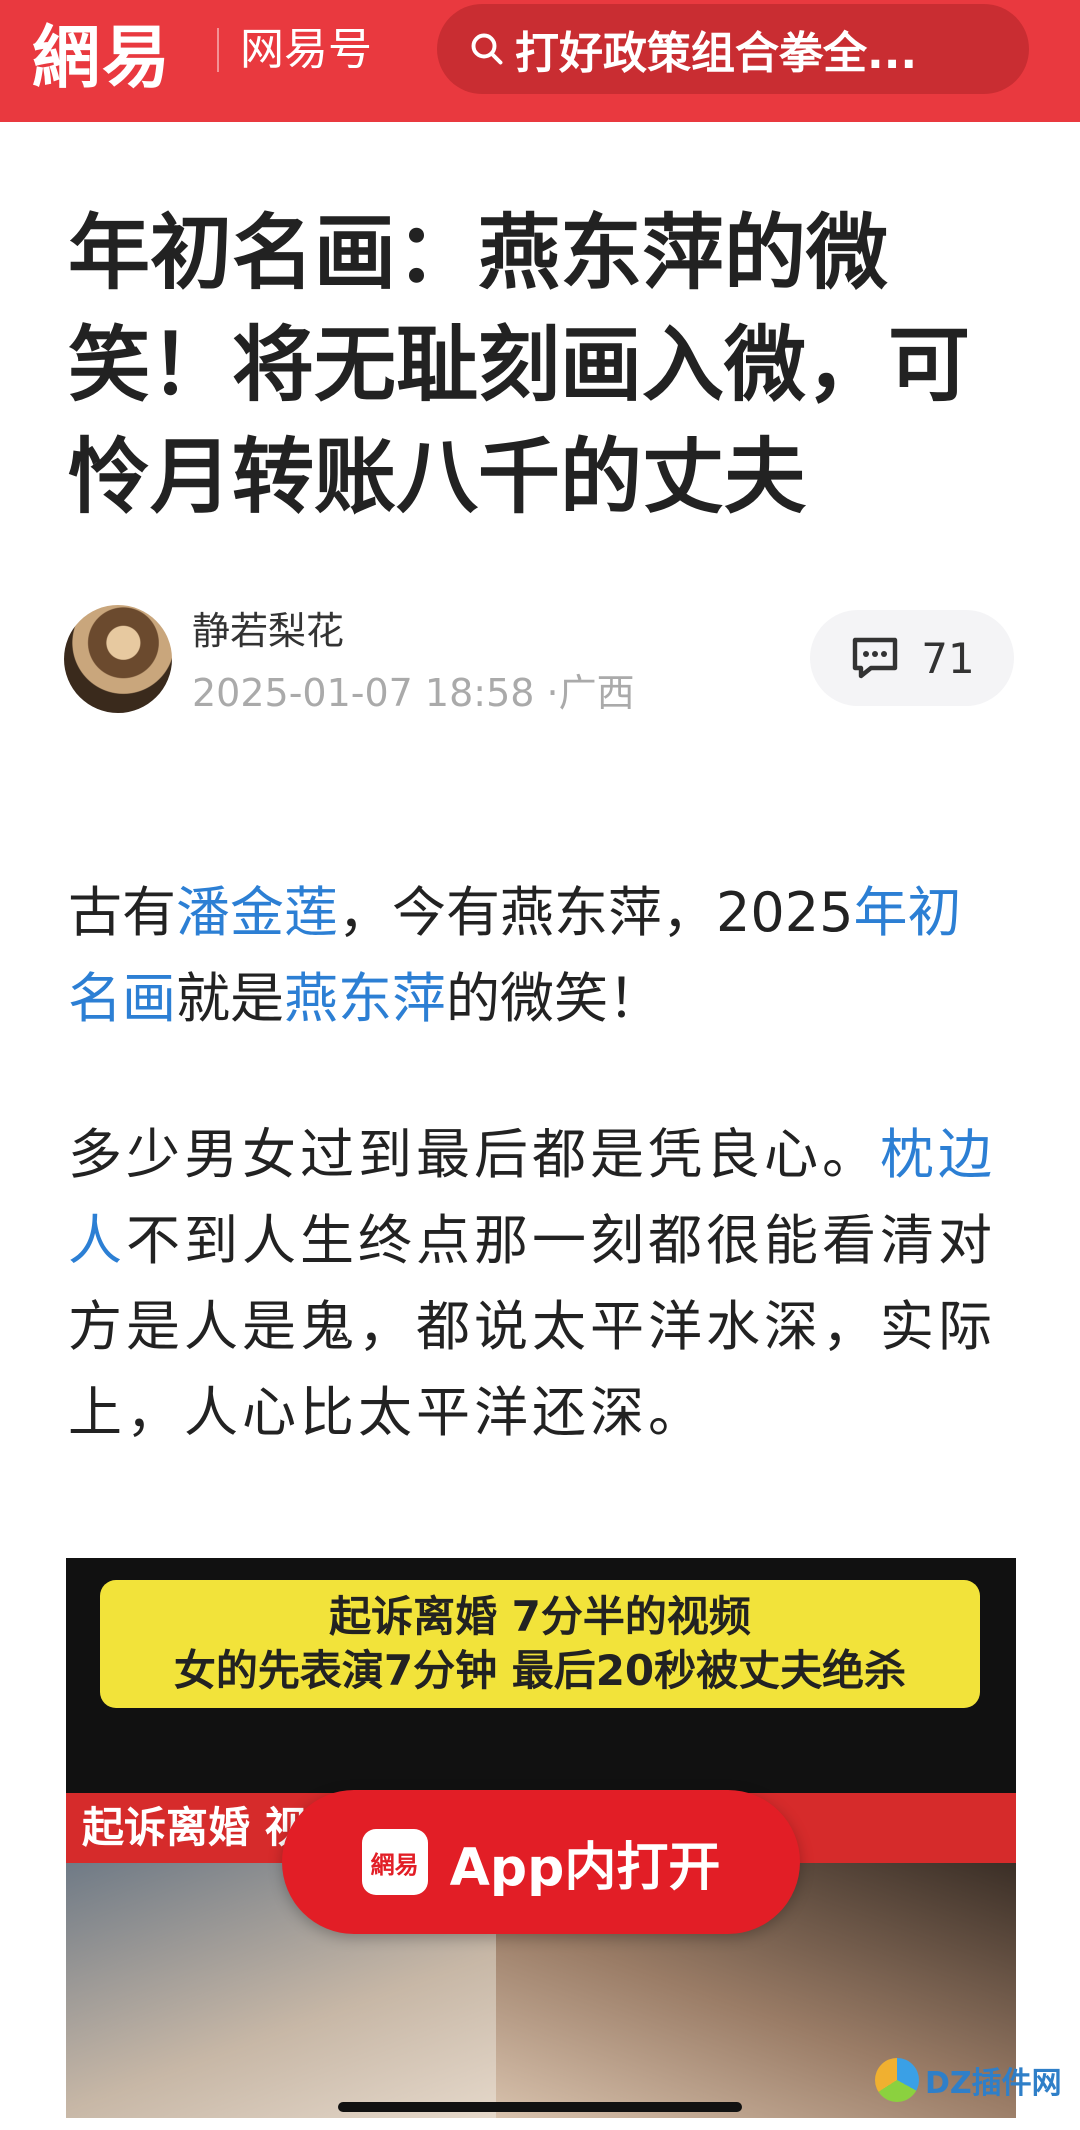 This screenshot has width=1080, height=2130. I want to click on article-title: 年初名画：燕东萍的微笑！将无耻刻画入微，可怜月转账八千的丈夫, so click(519, 365).